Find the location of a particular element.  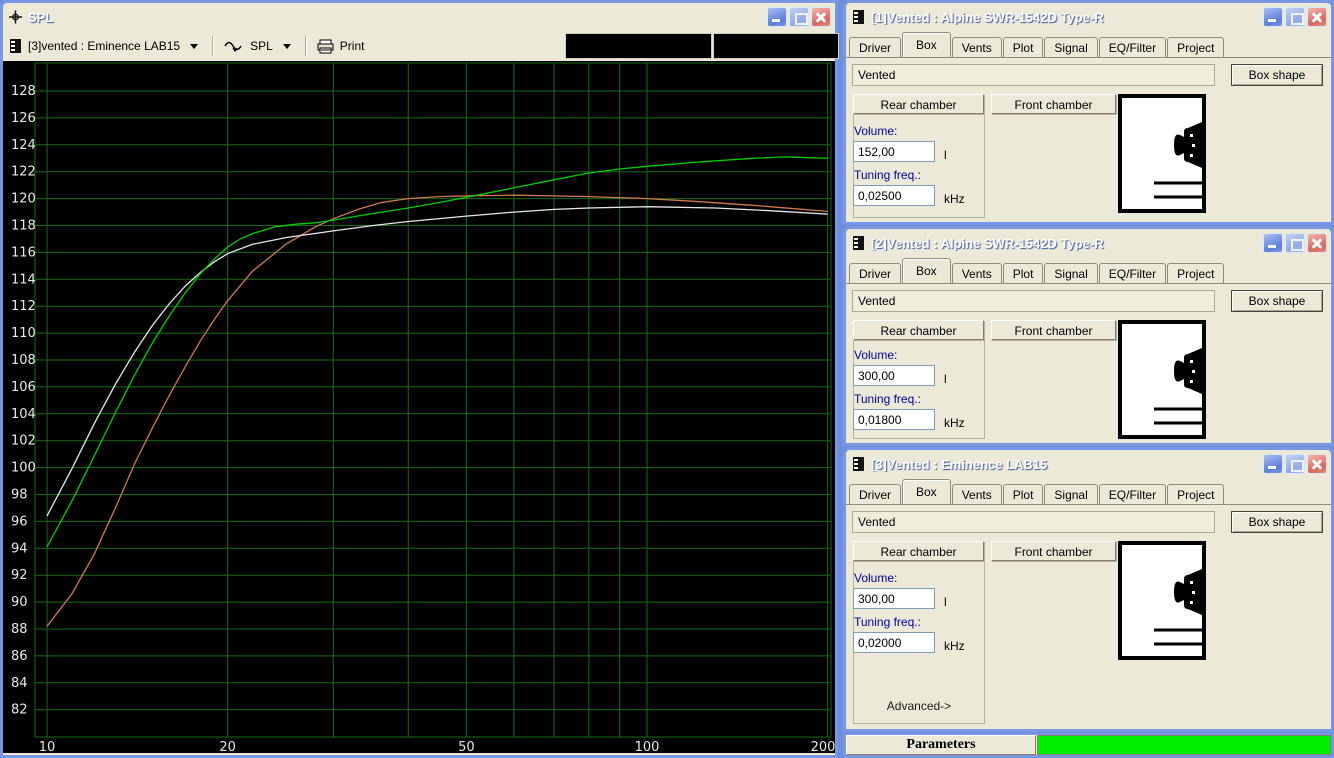

y-tick-label: 86 is located at coordinates (19, 656).